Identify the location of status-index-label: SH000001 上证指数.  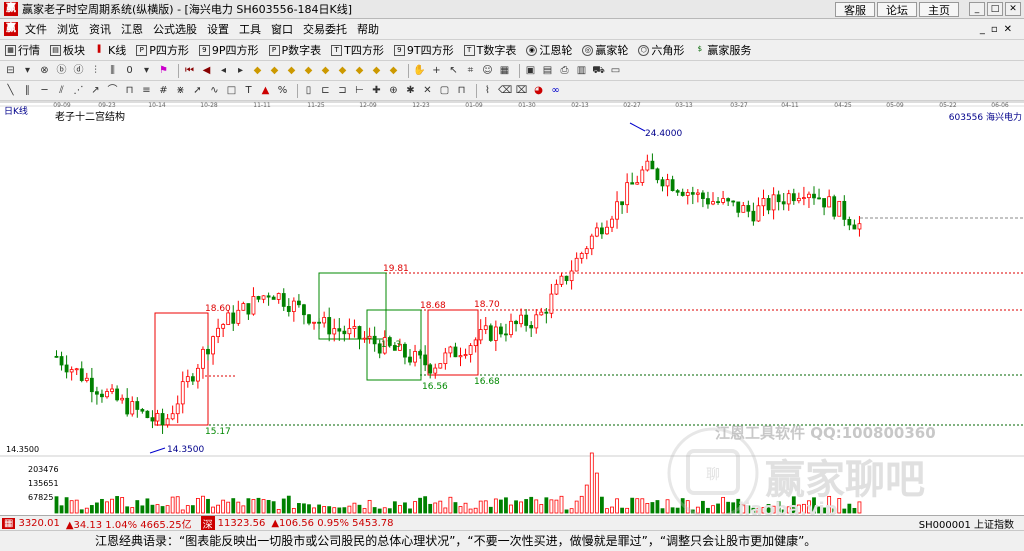
(971, 523).